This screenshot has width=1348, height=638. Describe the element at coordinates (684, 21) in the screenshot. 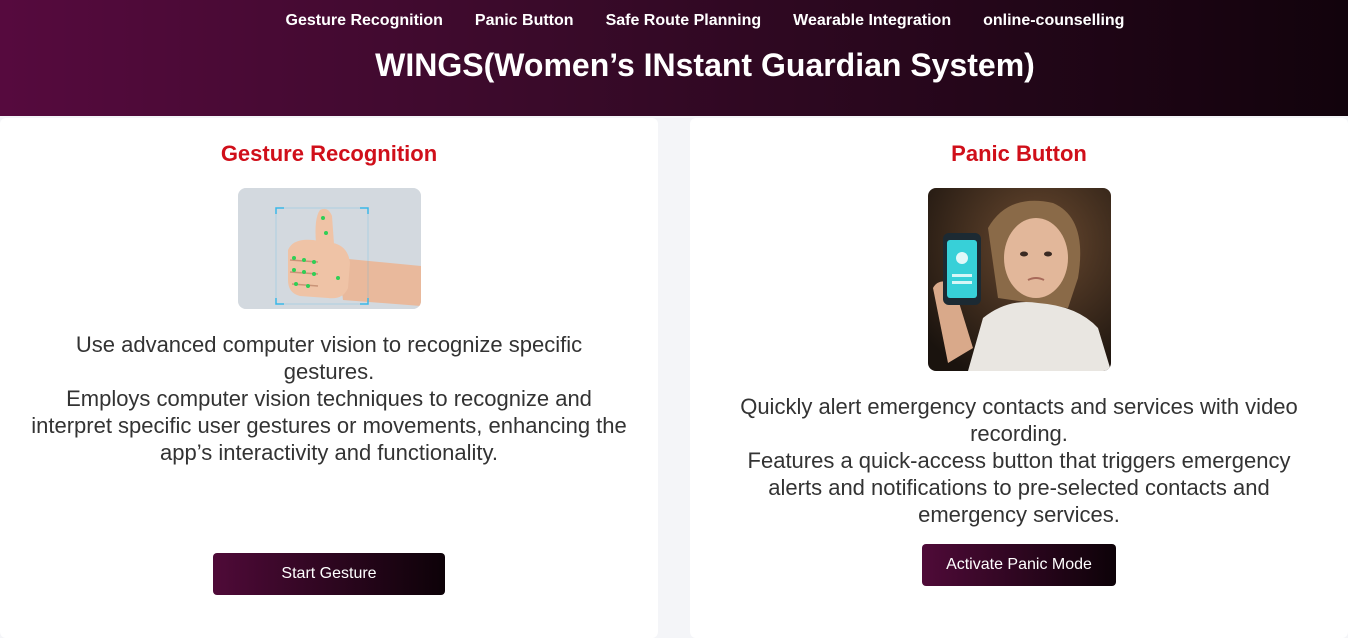

I see `nav-safe-route-planning: Safe Route Planning` at that location.